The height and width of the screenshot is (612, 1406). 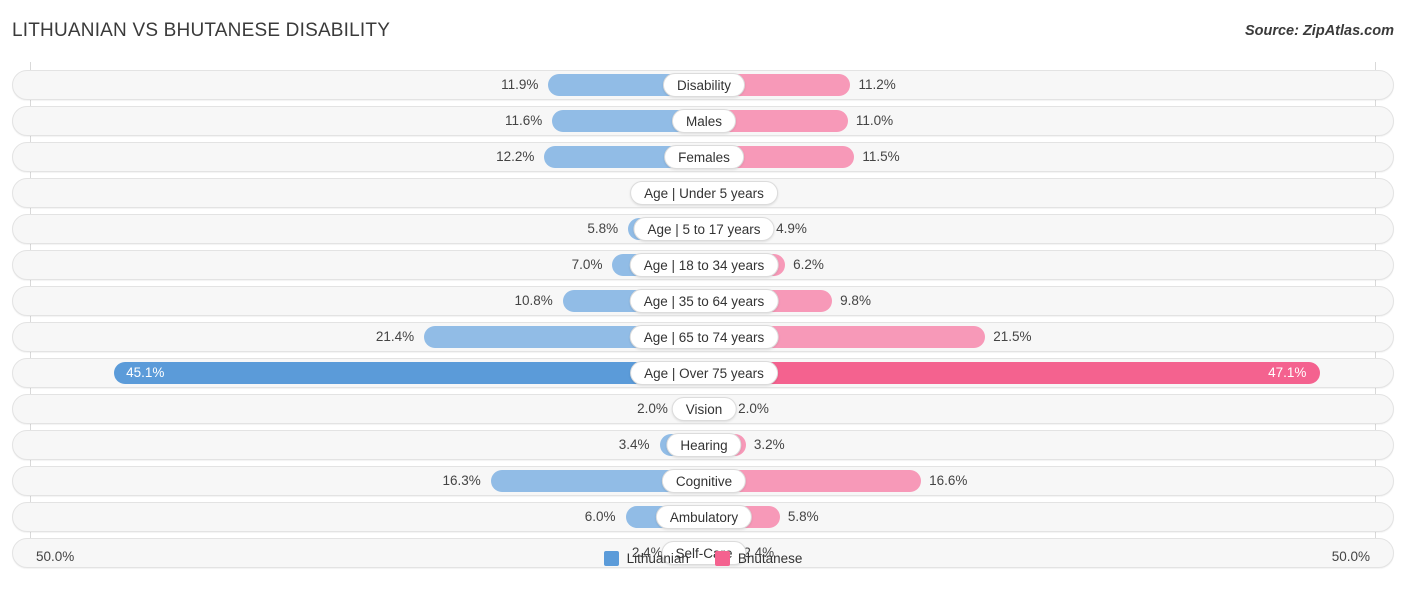 I want to click on row-content: 6.0% 5.8% Ambulatory, so click(x=703, y=517).